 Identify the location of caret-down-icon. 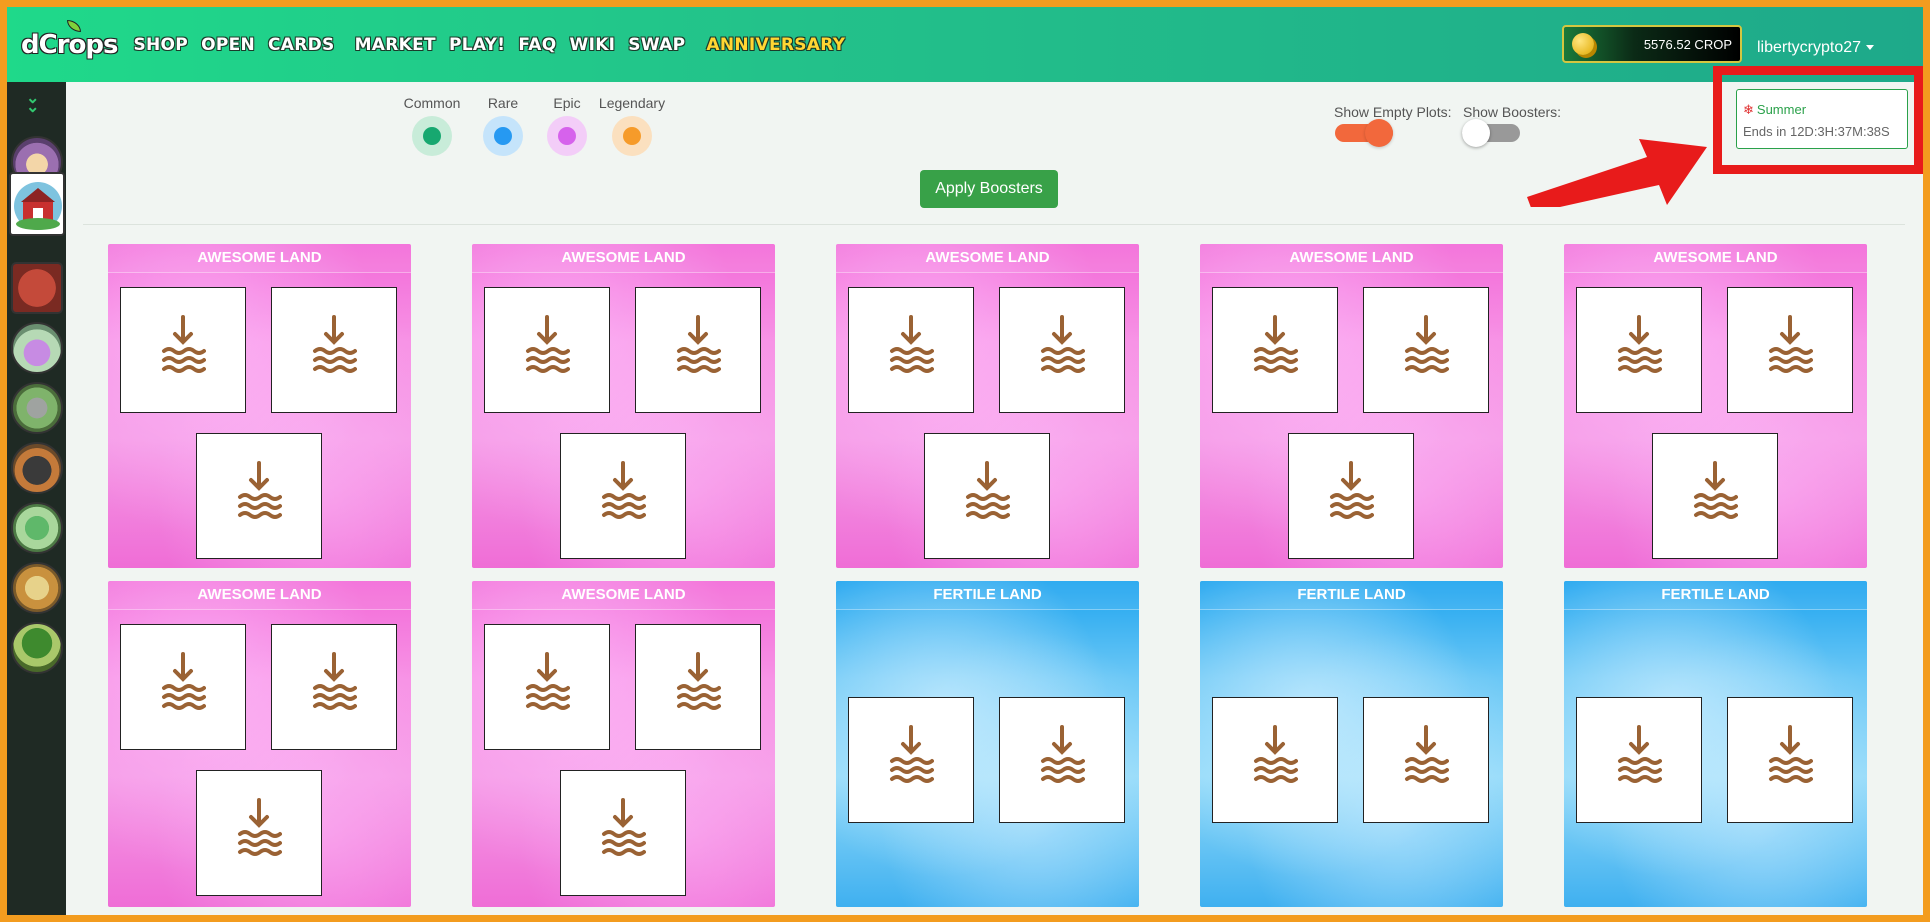
(1870, 48).